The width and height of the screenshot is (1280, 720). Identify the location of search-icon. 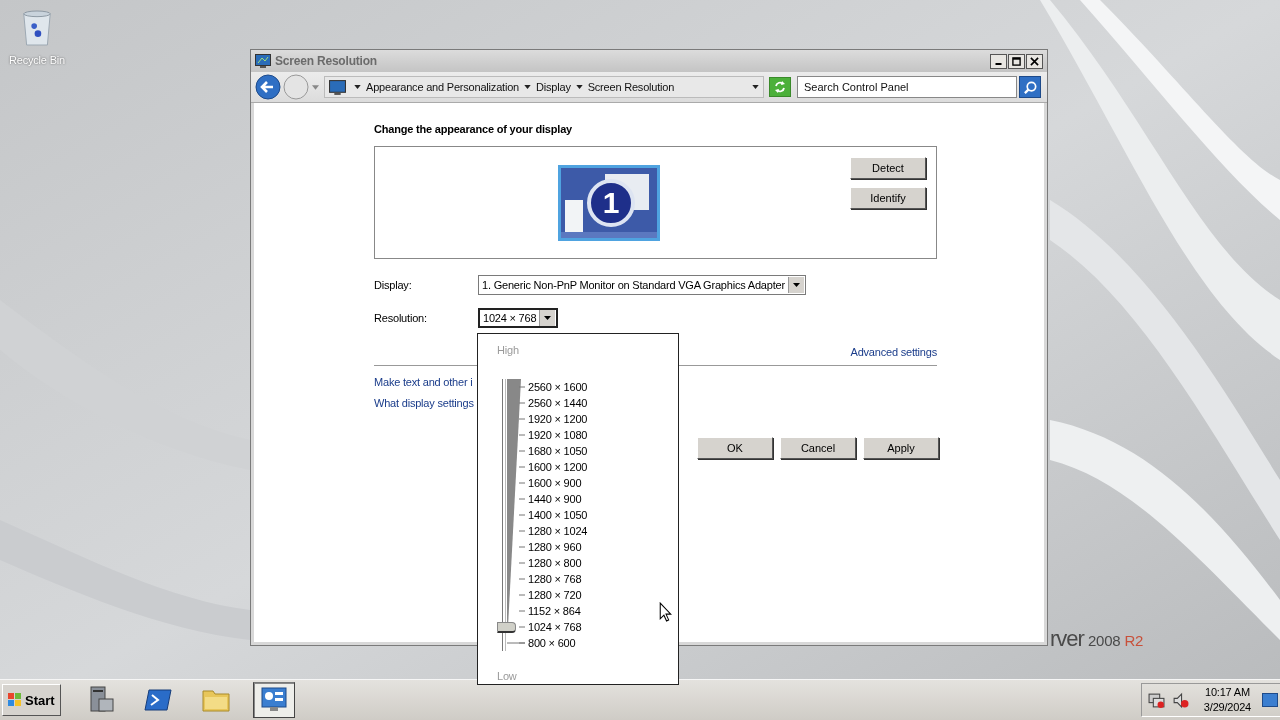
(1030, 87).